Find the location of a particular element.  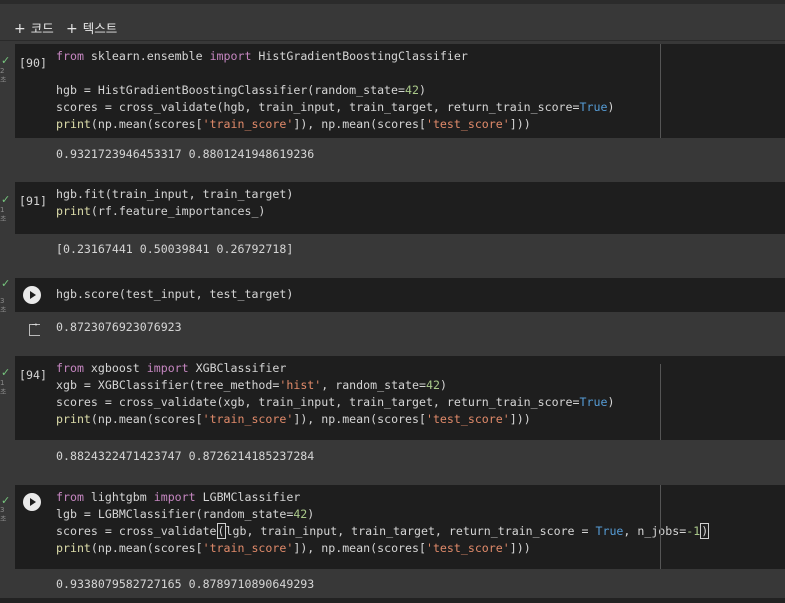

cell-output: 0.9338079582727165 0.8789710890649293 is located at coordinates (400, 584).